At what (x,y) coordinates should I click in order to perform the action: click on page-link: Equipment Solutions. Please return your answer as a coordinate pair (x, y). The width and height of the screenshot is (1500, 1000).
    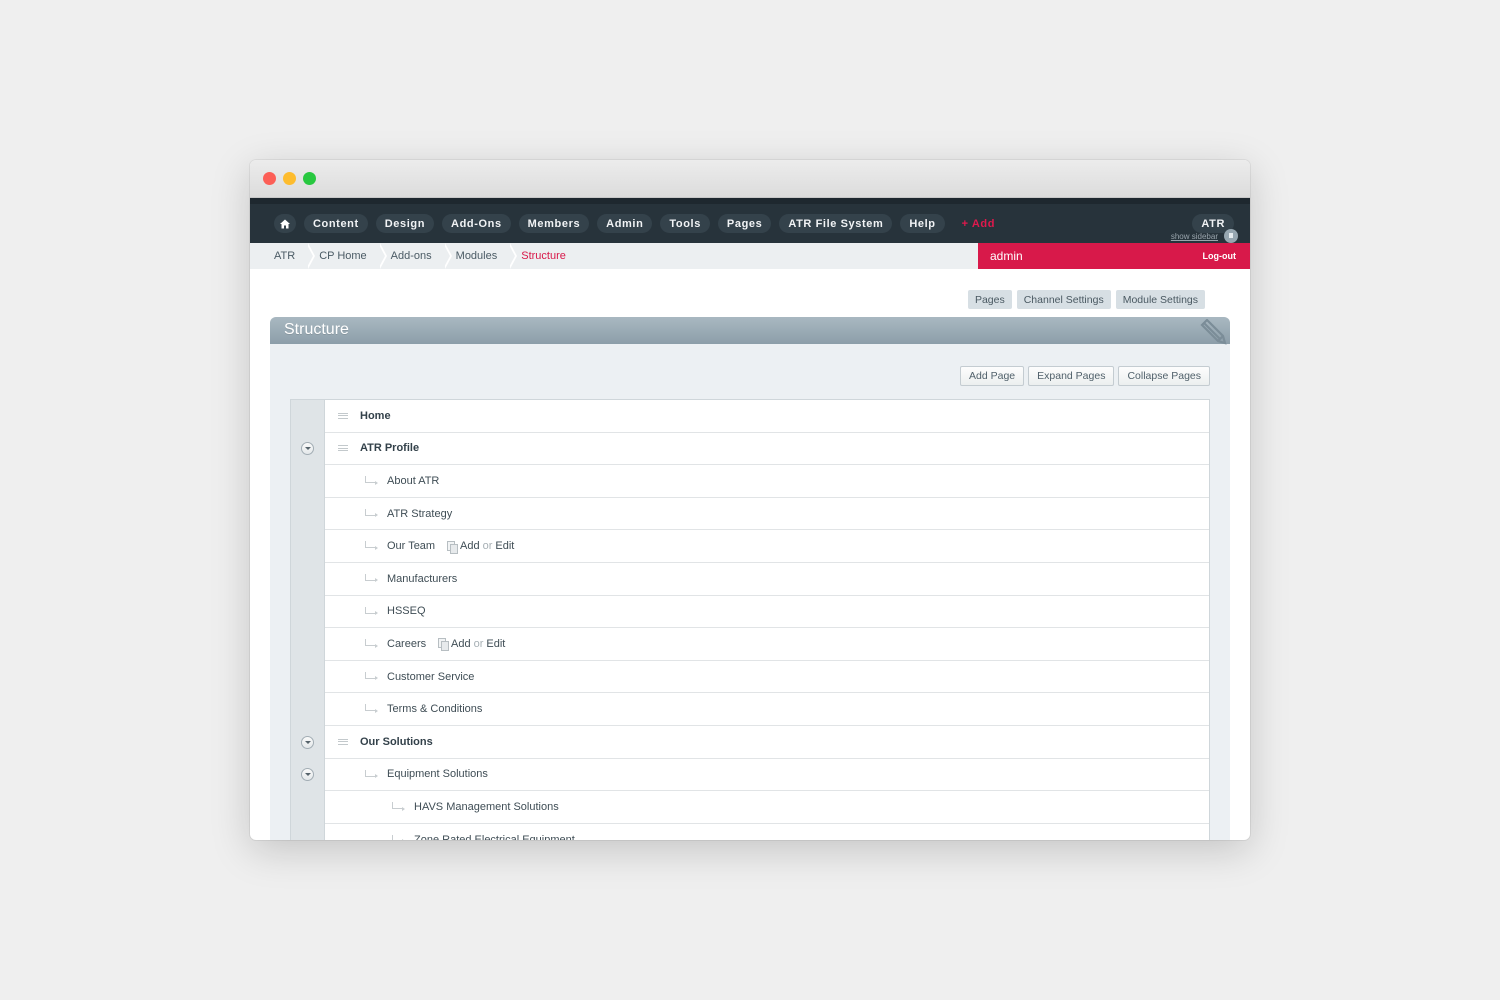
    Looking at the image, I should click on (437, 774).